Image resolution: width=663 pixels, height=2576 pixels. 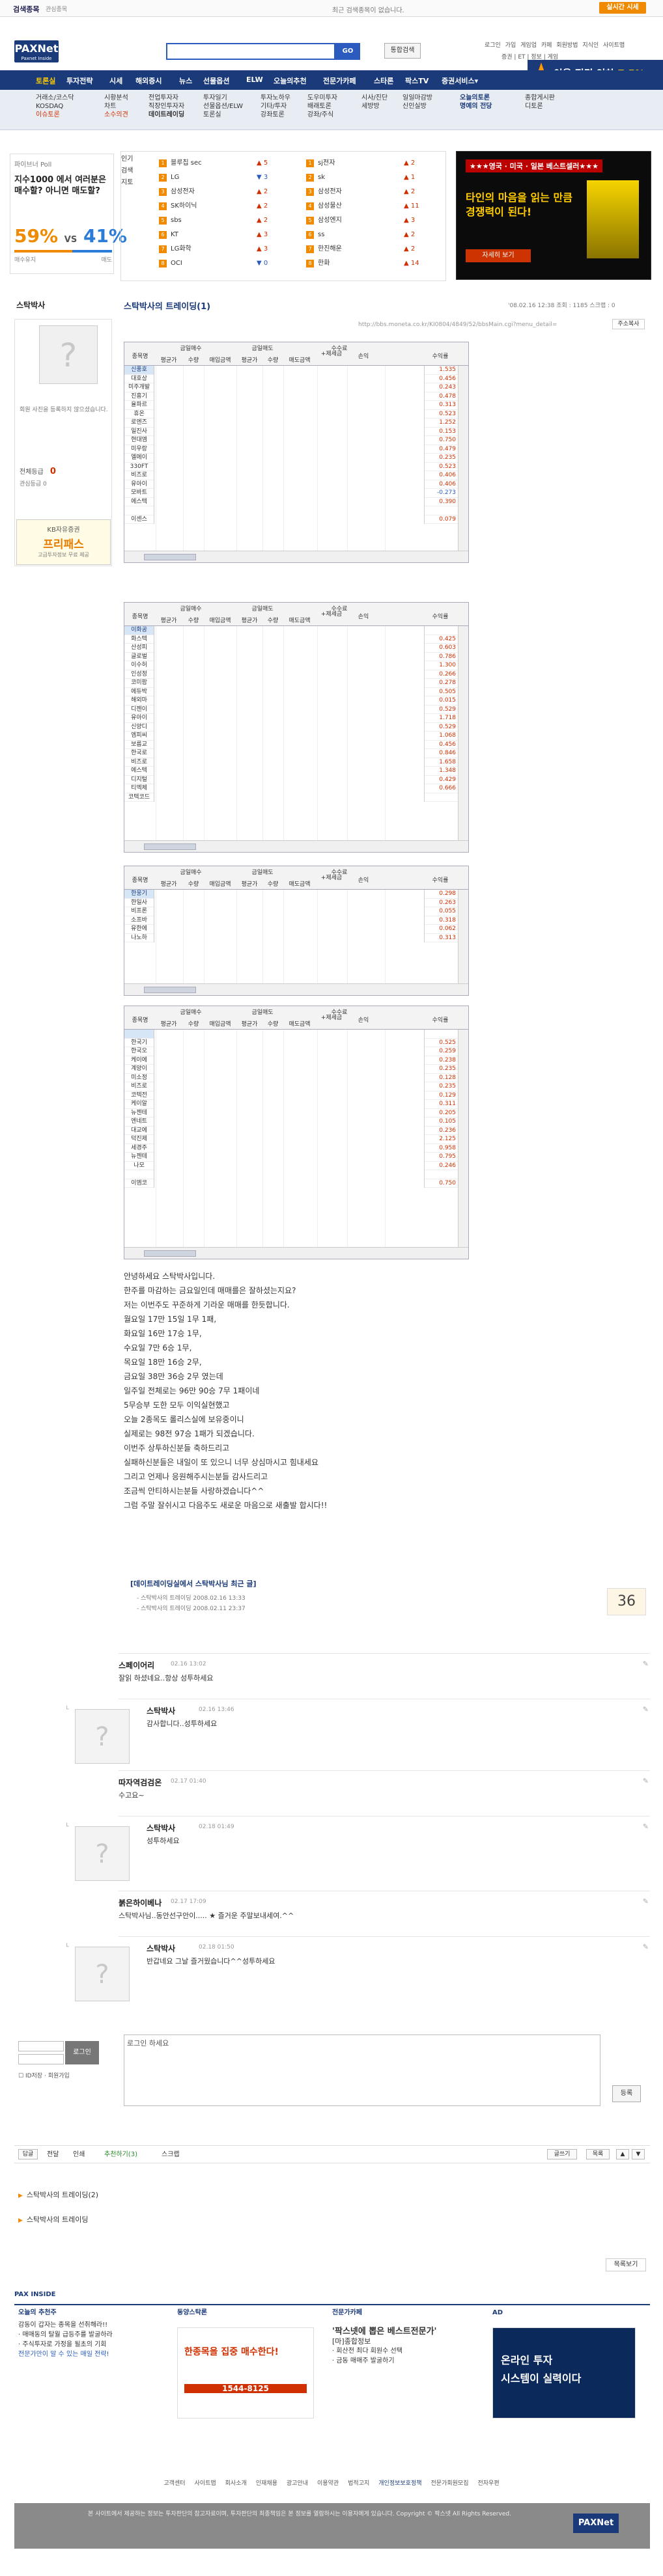 I want to click on related-post-link: - 스탁박사의 트레이딩 2008.02.11 23:37, so click(x=191, y=1608).